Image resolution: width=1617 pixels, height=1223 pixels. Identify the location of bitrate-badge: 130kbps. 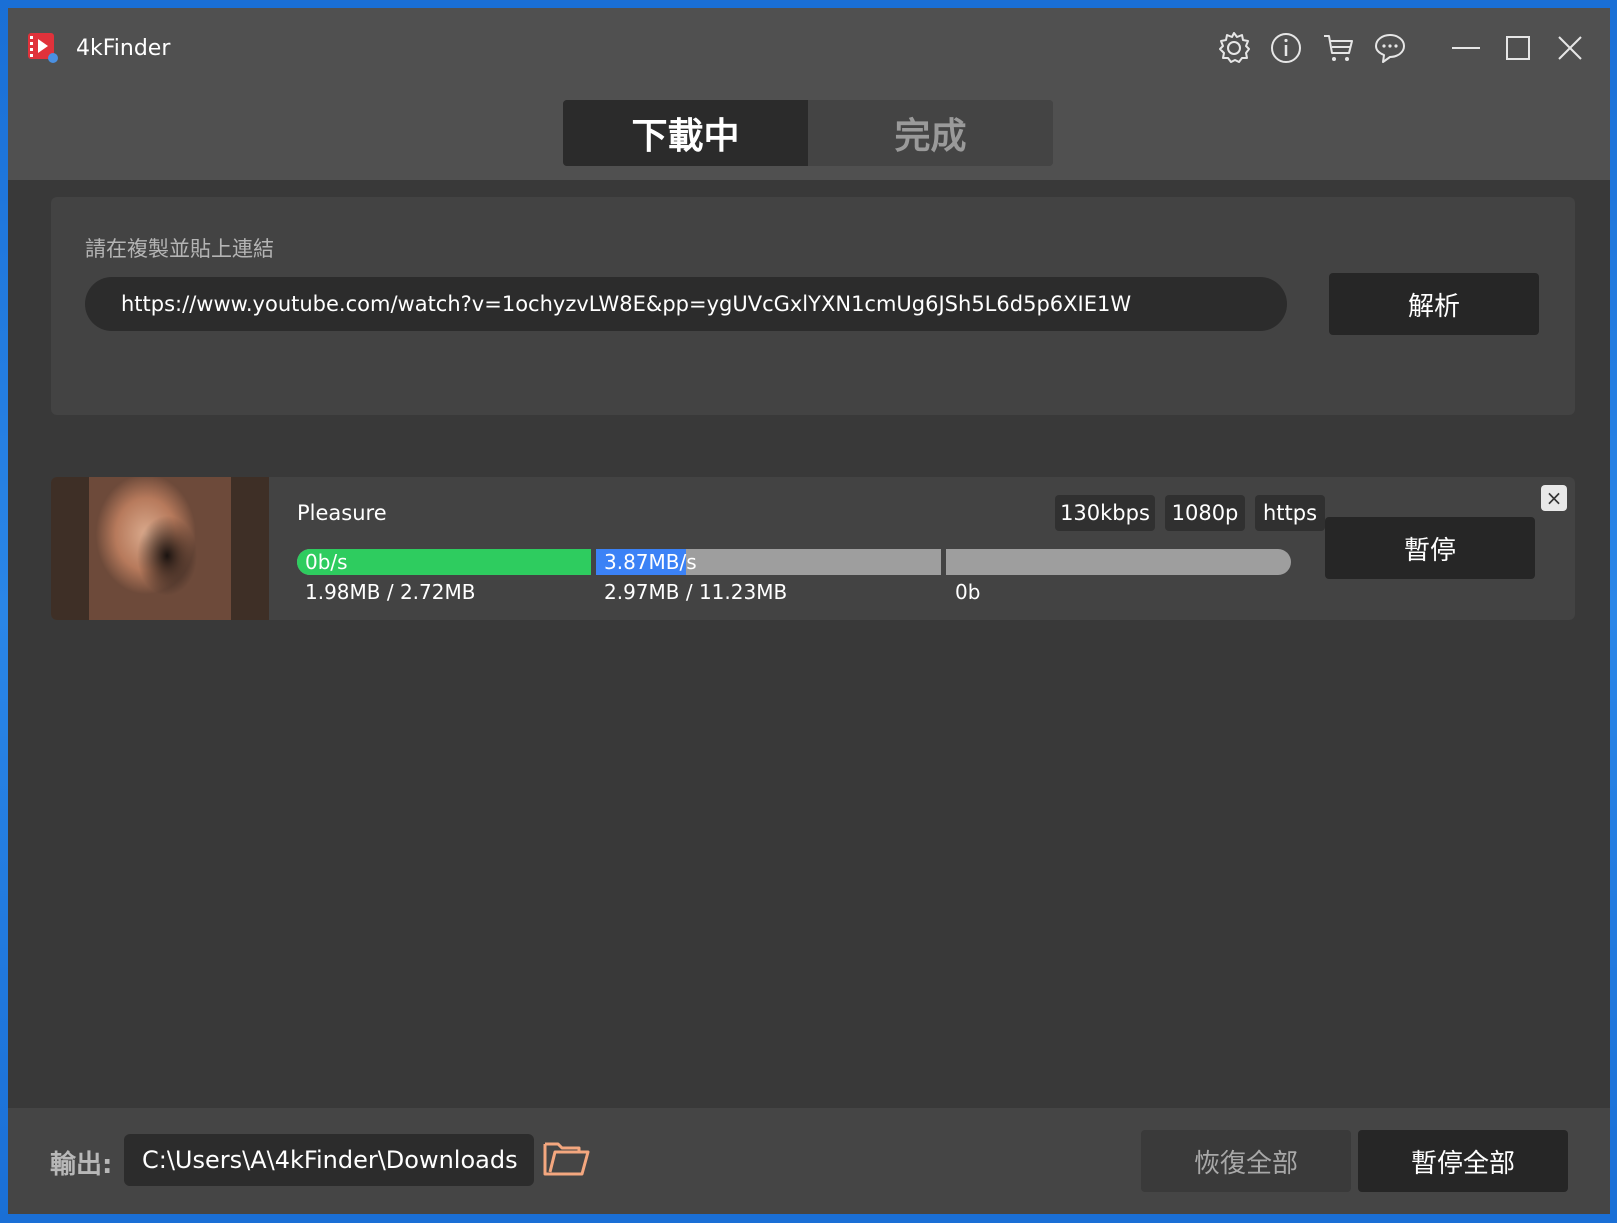
(1105, 513).